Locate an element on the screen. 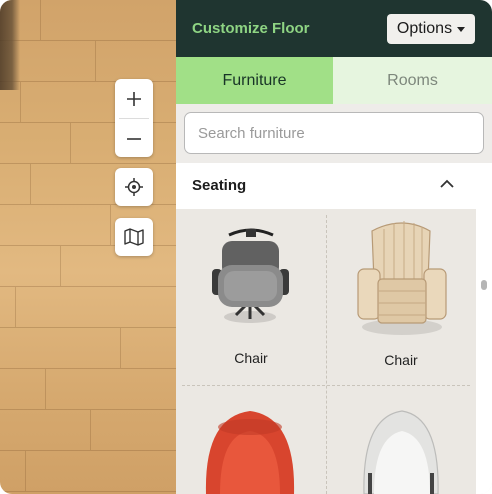 The image size is (492, 494). zoom-out-button is located at coordinates (134, 138).